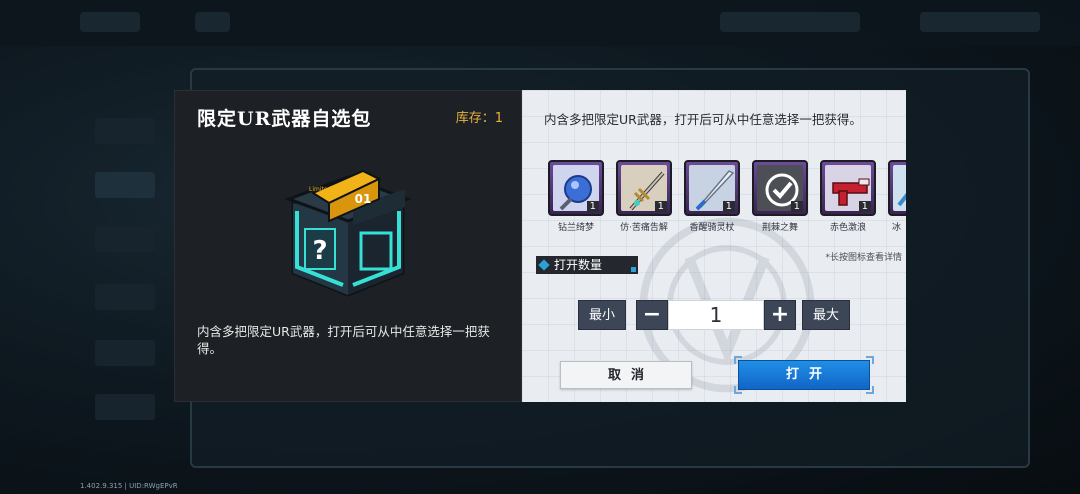  I want to click on weapon-item-selected: 1 荆棘之舞, so click(780, 196).